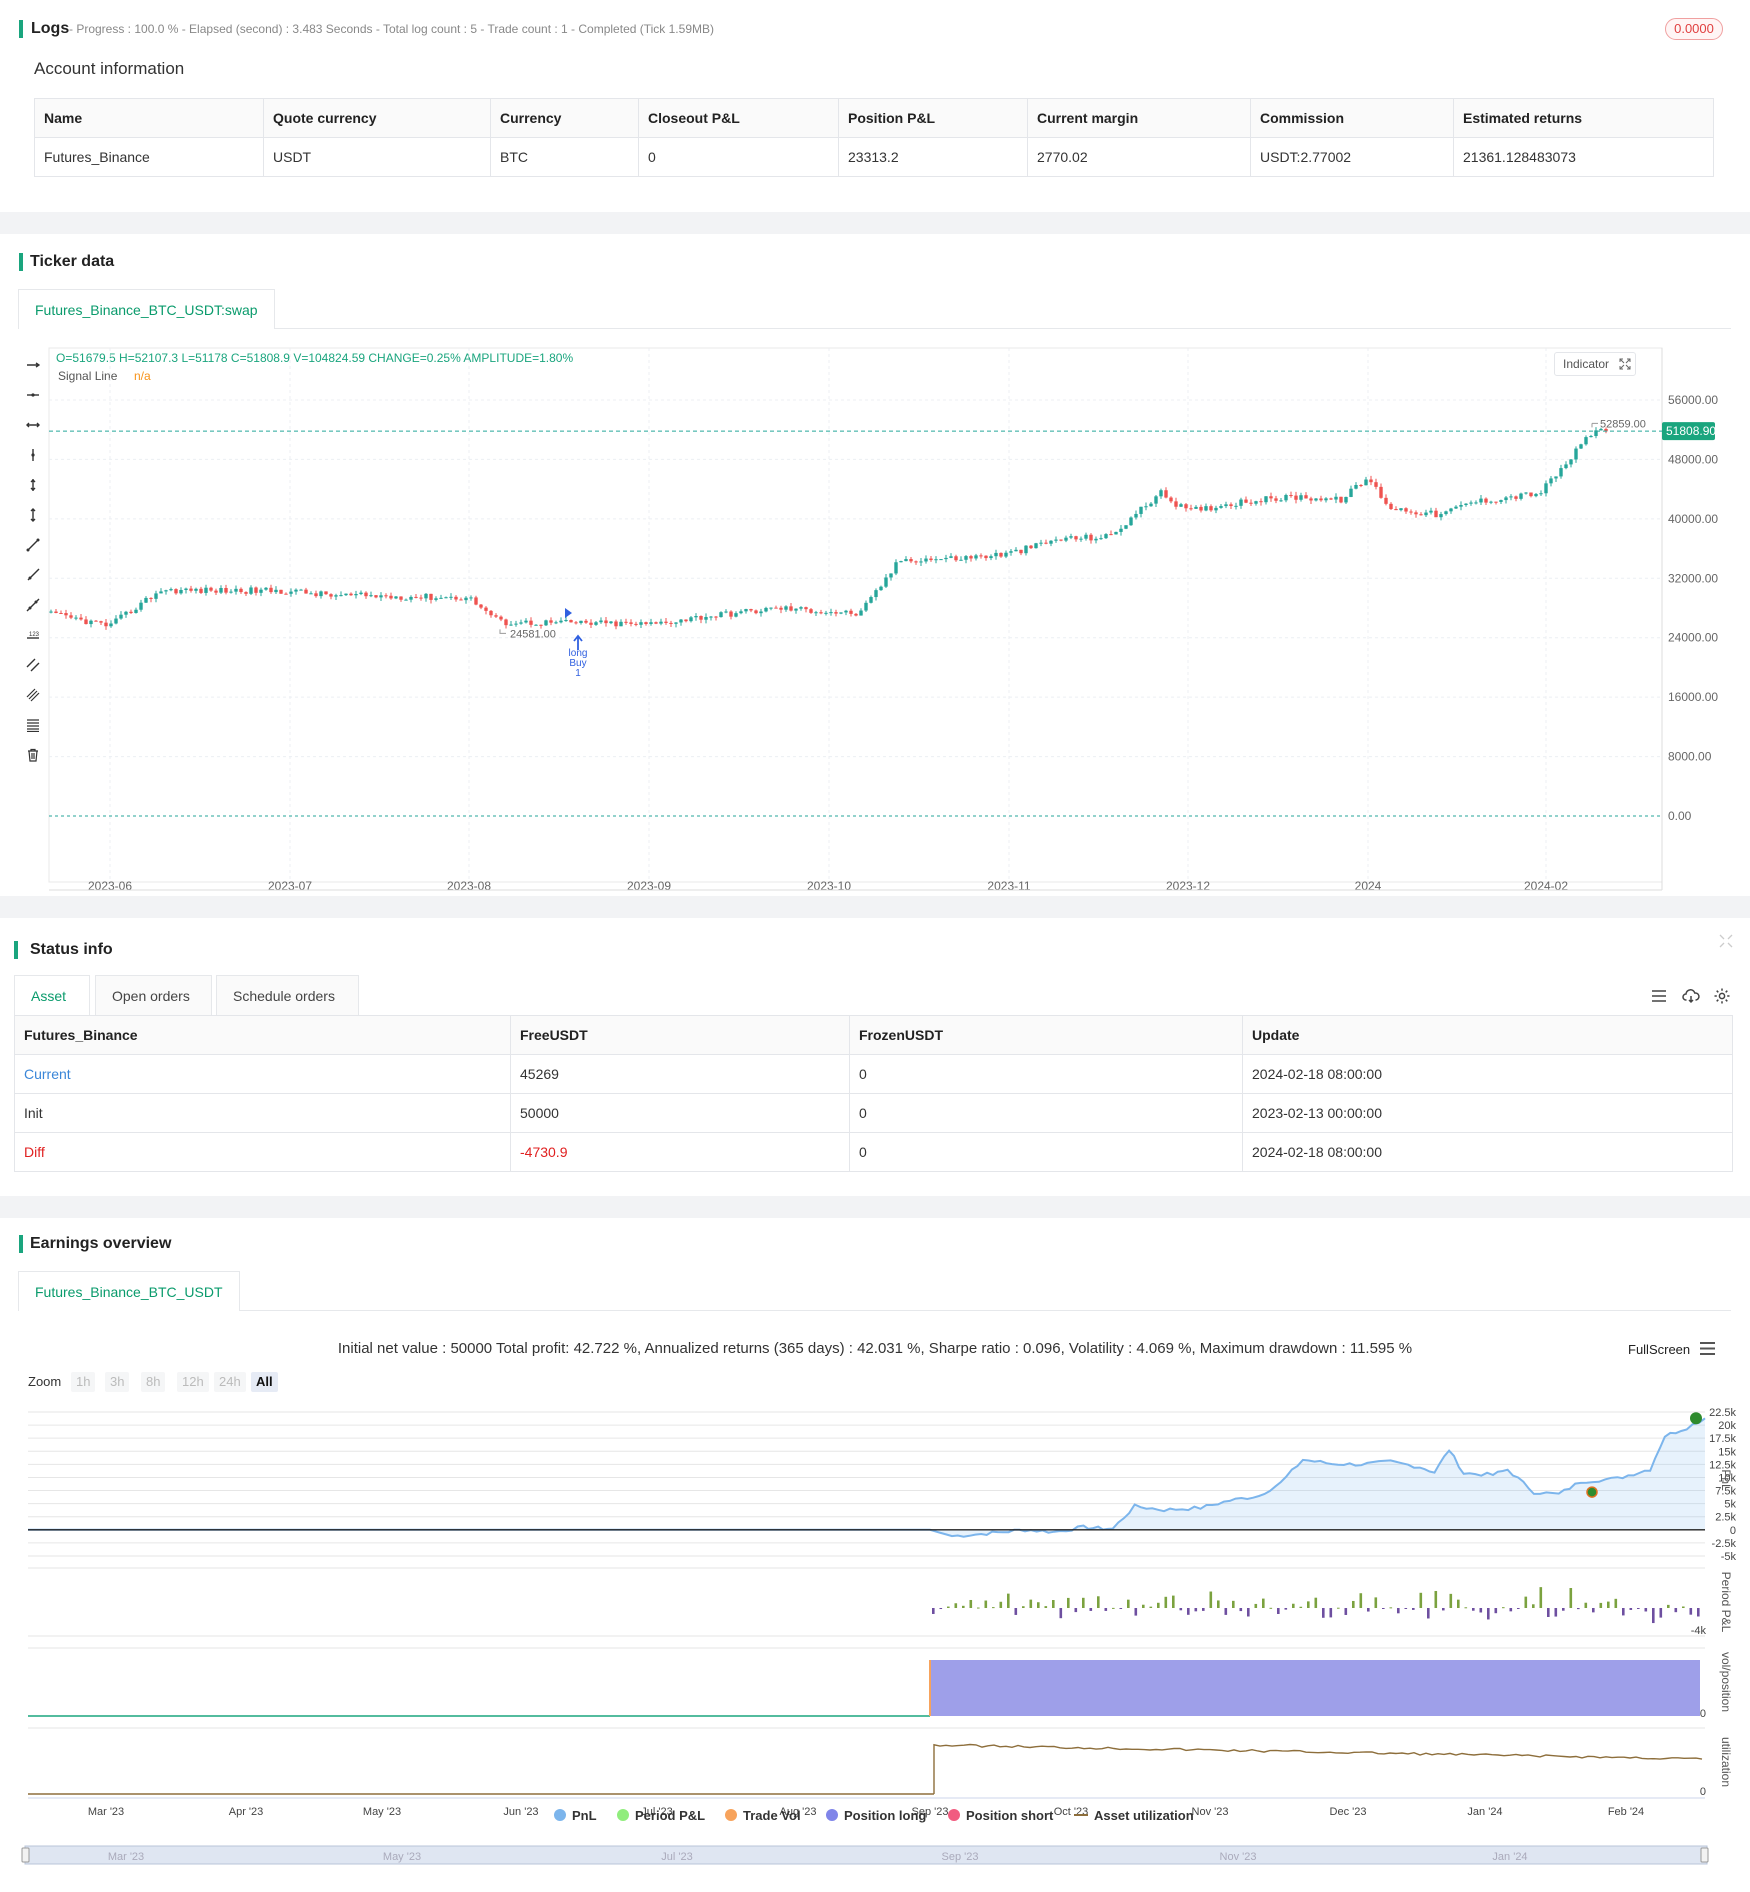 The width and height of the screenshot is (1750, 1892). Describe the element at coordinates (1722, 996) in the screenshot. I see `gear-icon` at that location.